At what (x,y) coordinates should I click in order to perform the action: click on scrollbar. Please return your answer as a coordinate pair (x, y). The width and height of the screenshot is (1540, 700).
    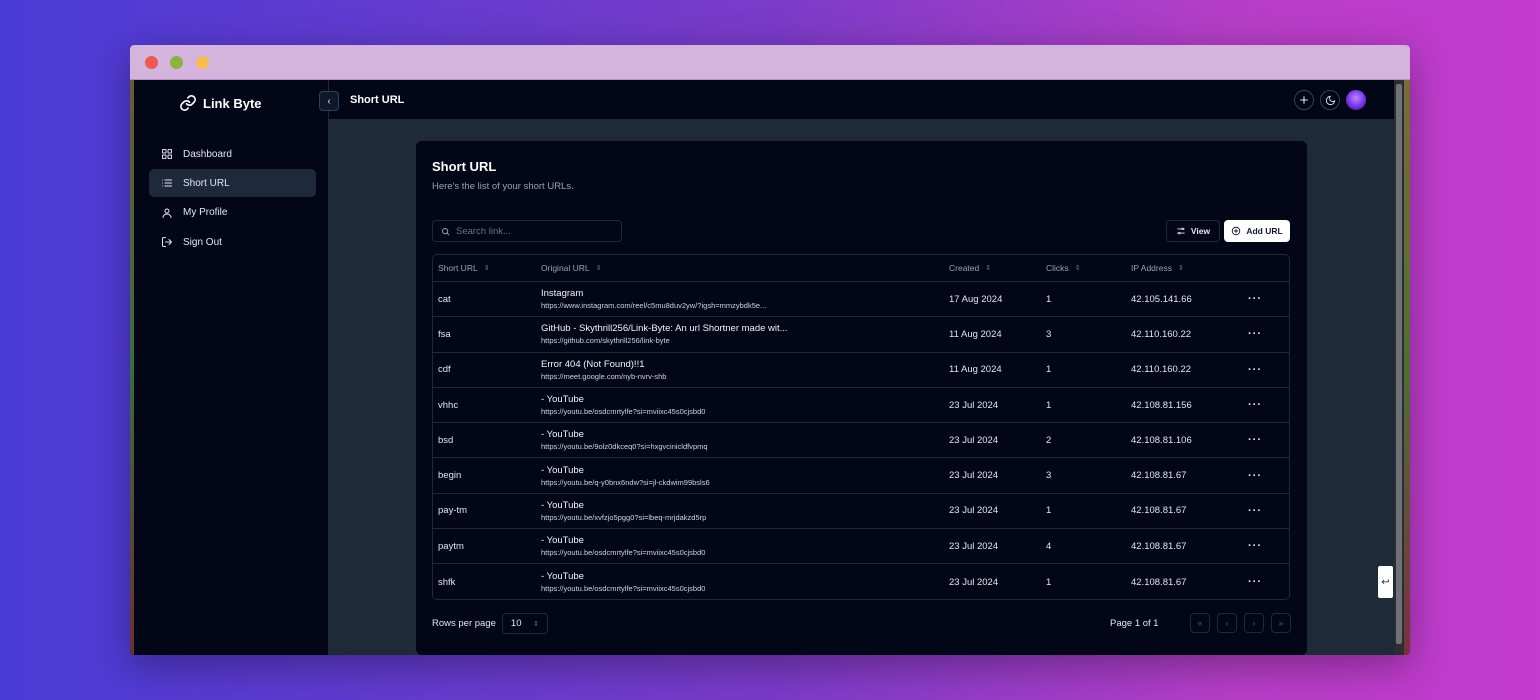
    Looking at the image, I should click on (1399, 367).